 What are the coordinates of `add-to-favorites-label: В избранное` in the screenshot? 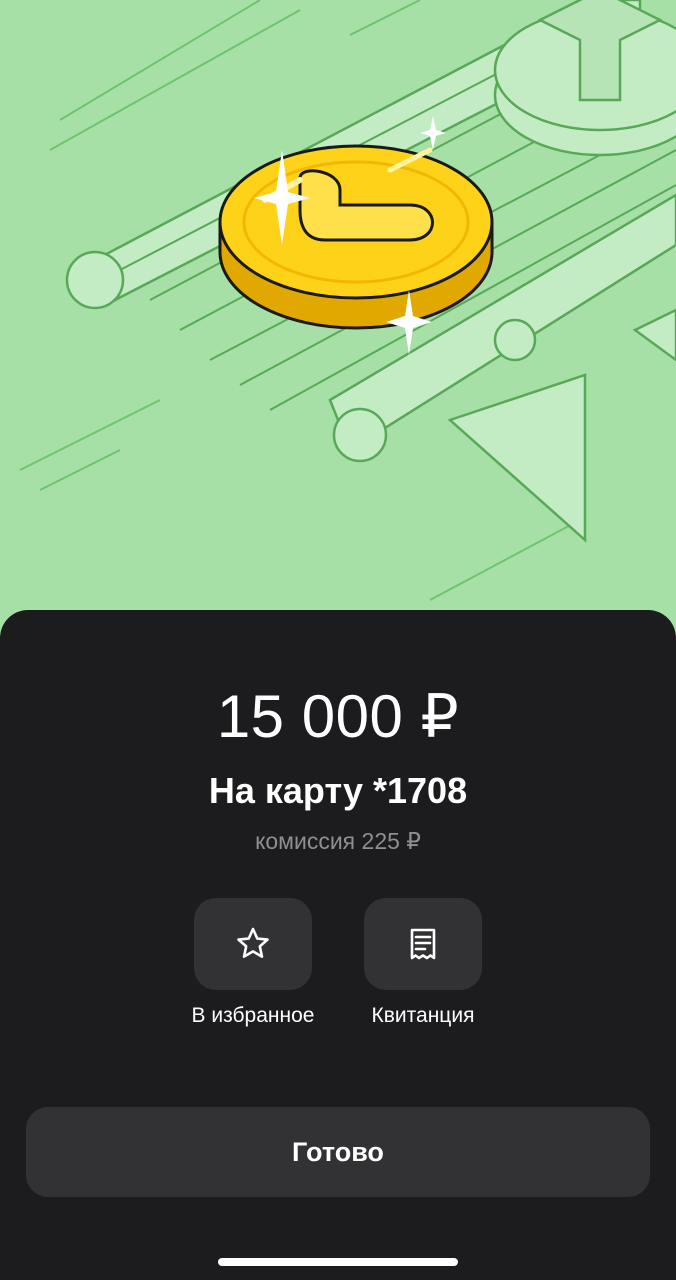 It's located at (253, 1015).